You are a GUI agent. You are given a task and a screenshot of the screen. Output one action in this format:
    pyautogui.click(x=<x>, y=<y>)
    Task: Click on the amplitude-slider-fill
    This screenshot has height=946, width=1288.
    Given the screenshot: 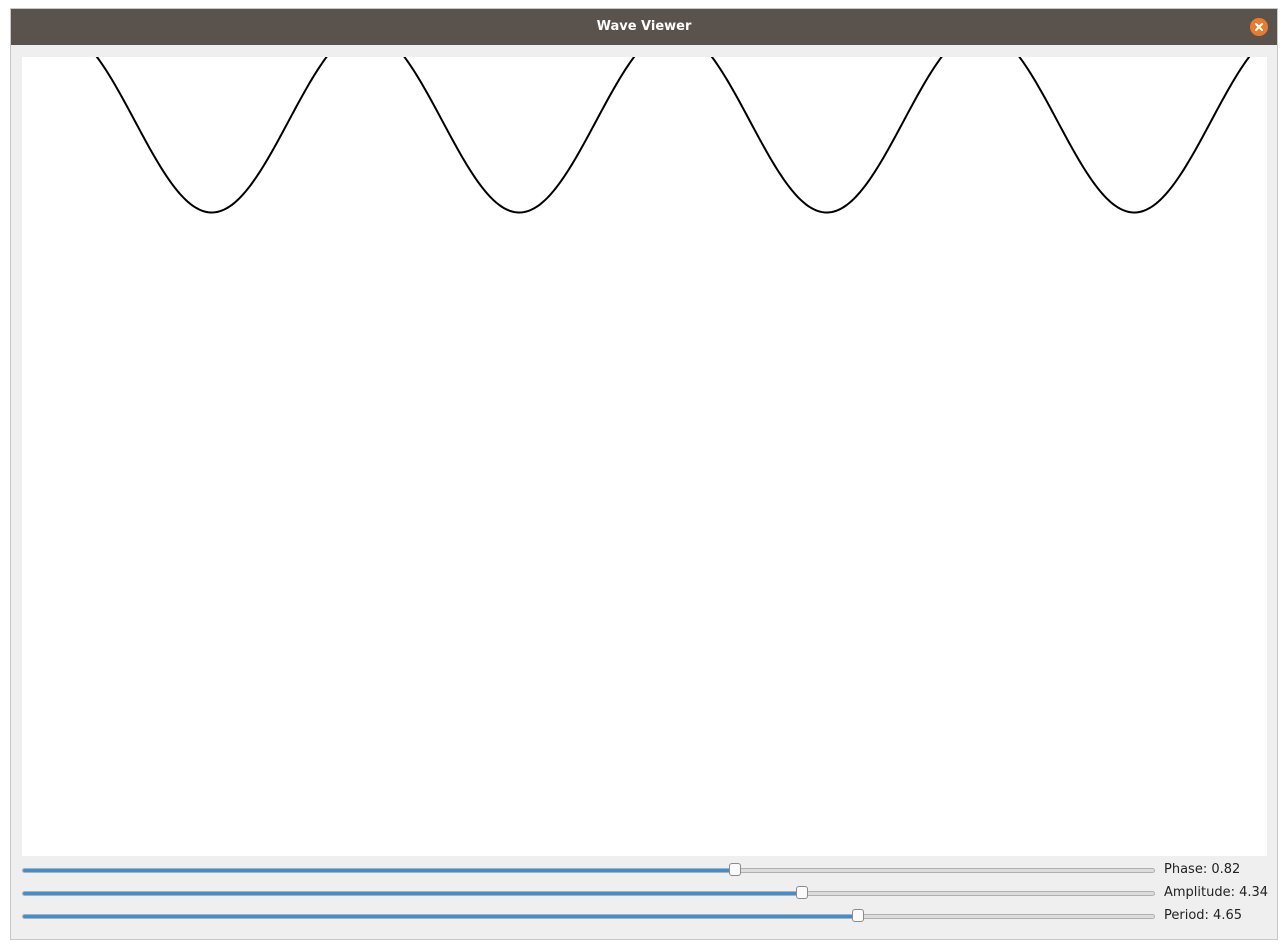 What is the action you would take?
    pyautogui.click(x=413, y=893)
    